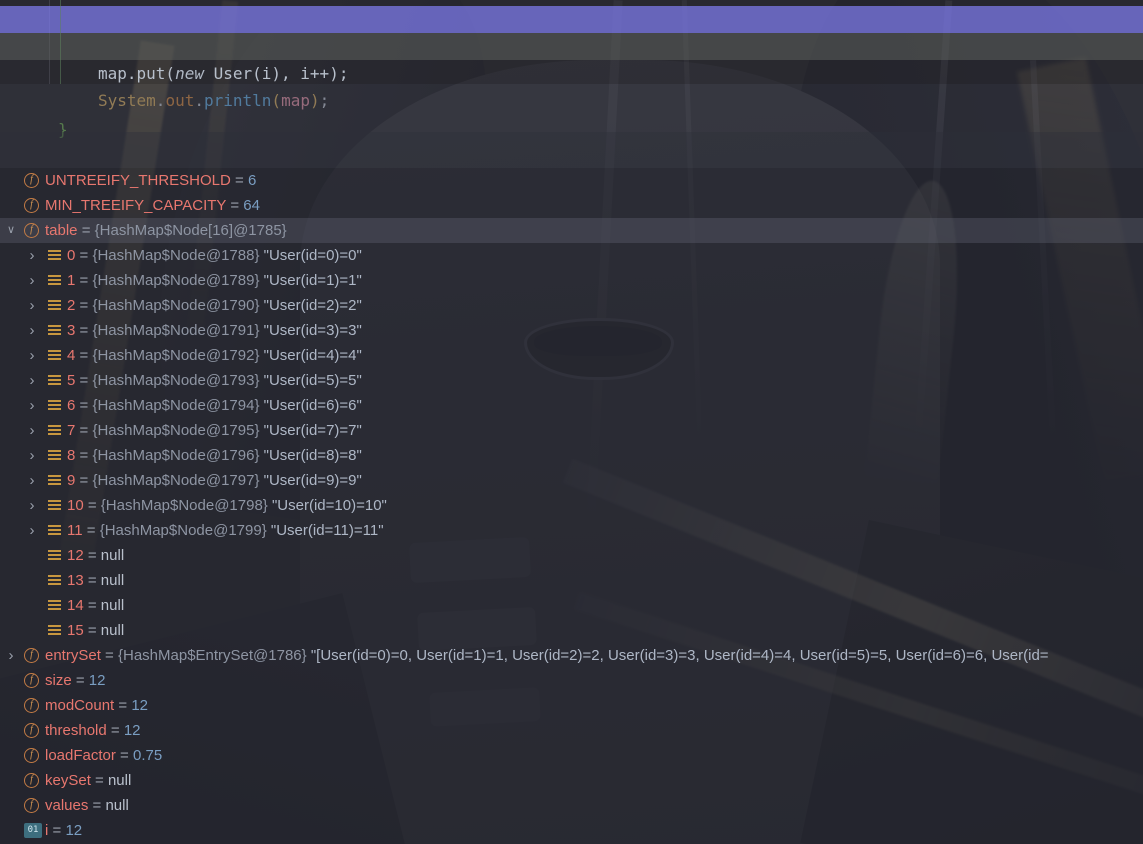 This screenshot has height=844, width=1143. I want to click on variable-value: "User(id=6)=6", so click(312, 405).